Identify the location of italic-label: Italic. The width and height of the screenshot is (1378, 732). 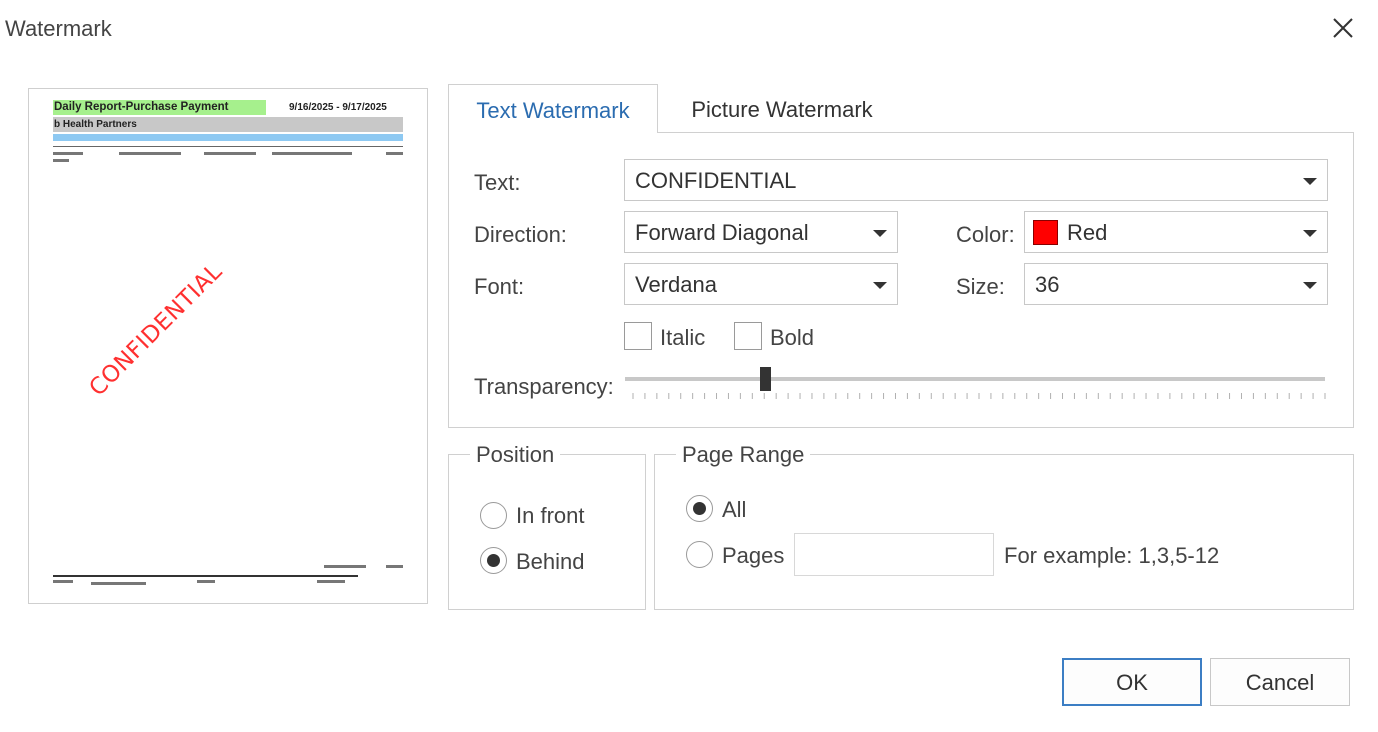
(682, 338).